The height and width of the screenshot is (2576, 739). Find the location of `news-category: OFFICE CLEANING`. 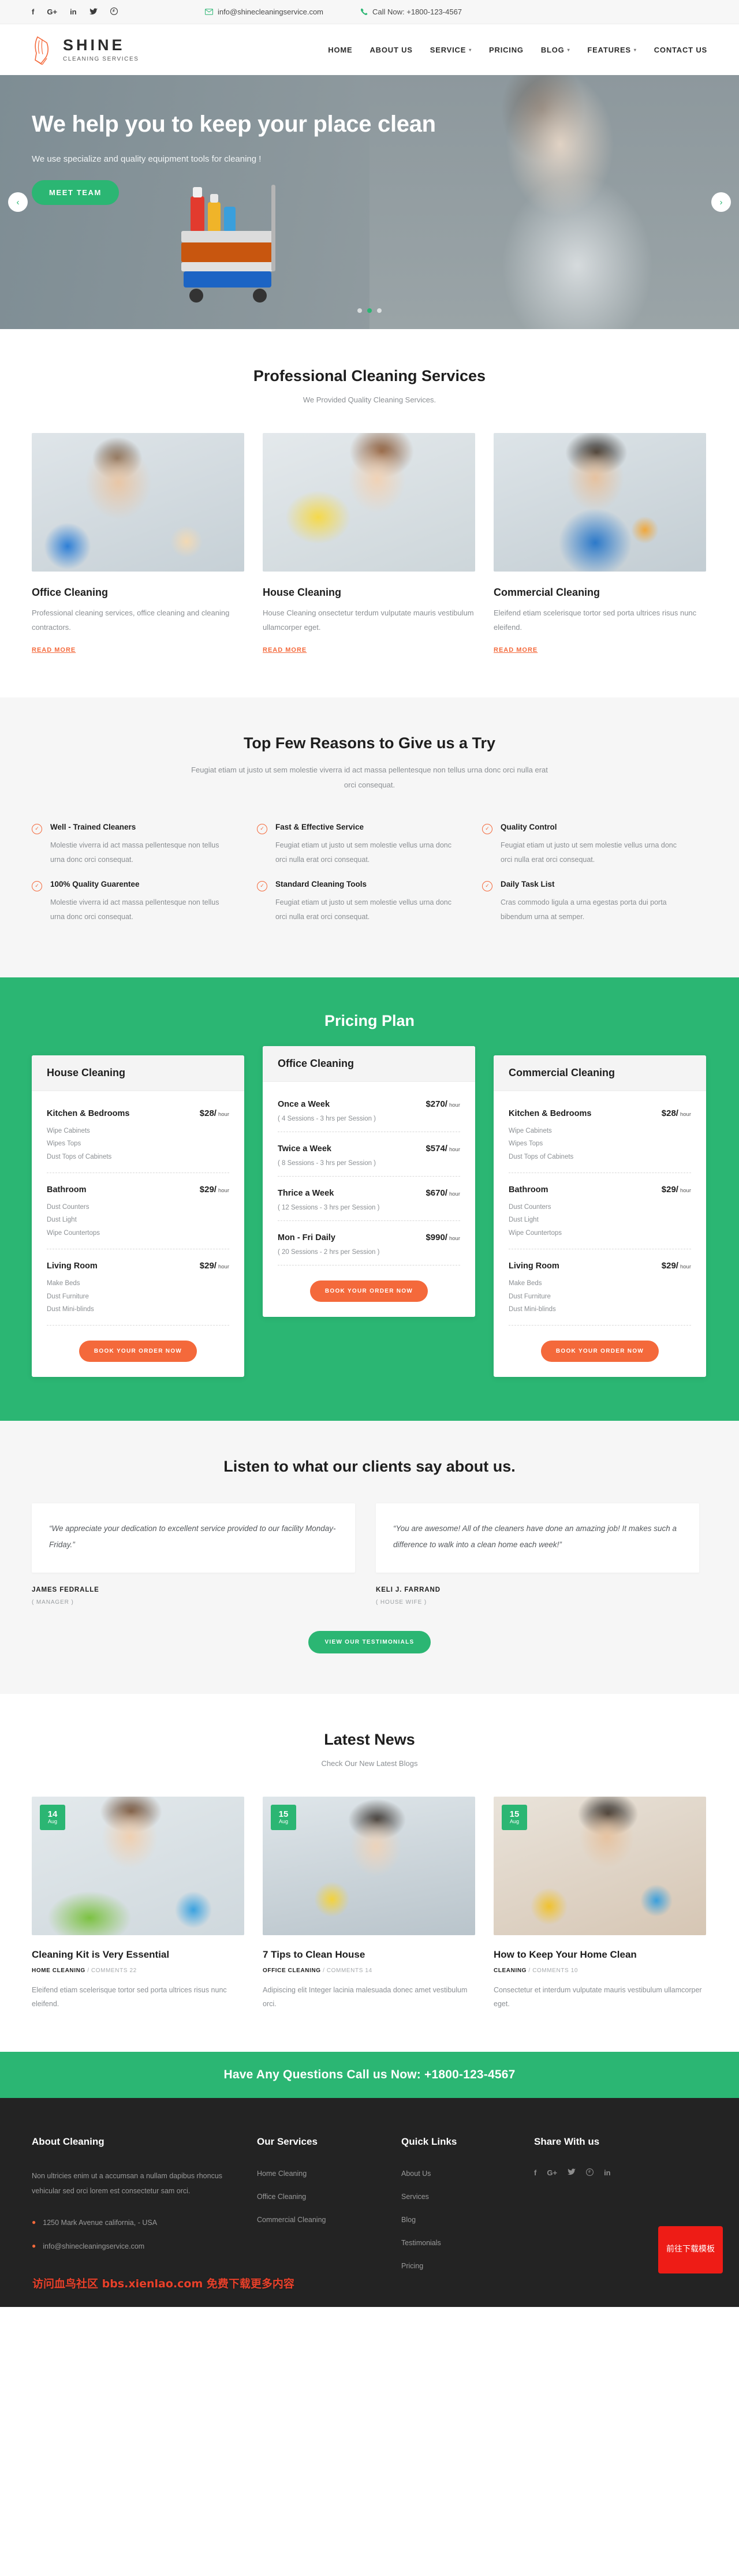

news-category: OFFICE CLEANING is located at coordinates (292, 1971).